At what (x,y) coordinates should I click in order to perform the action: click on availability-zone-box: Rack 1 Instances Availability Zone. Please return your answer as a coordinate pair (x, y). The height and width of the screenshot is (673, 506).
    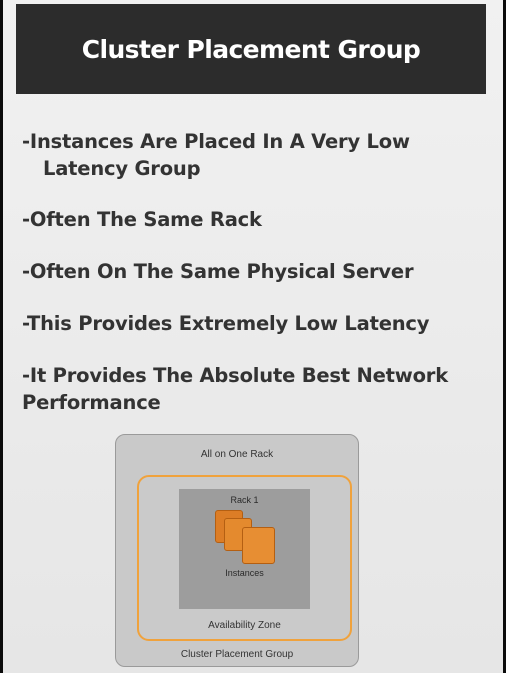
    Looking at the image, I should click on (244, 558).